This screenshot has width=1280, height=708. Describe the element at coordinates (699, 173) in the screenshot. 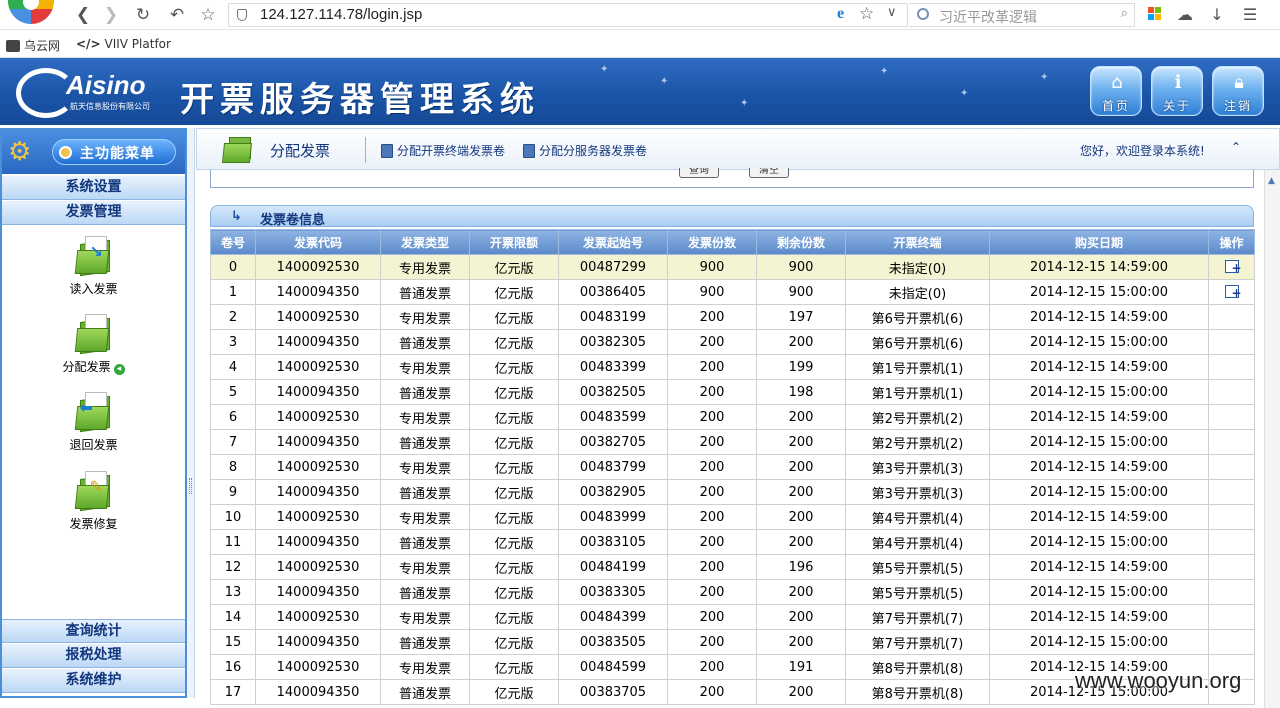

I see `query-button: 查询` at that location.